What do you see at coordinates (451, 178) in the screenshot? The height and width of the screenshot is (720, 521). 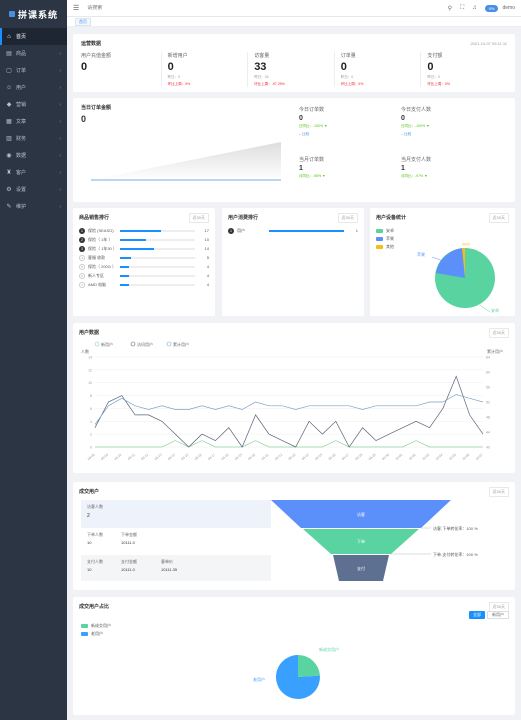 I see `trade-card: 当月支付人数 1 月同比：-97% ▼` at bounding box center [451, 178].